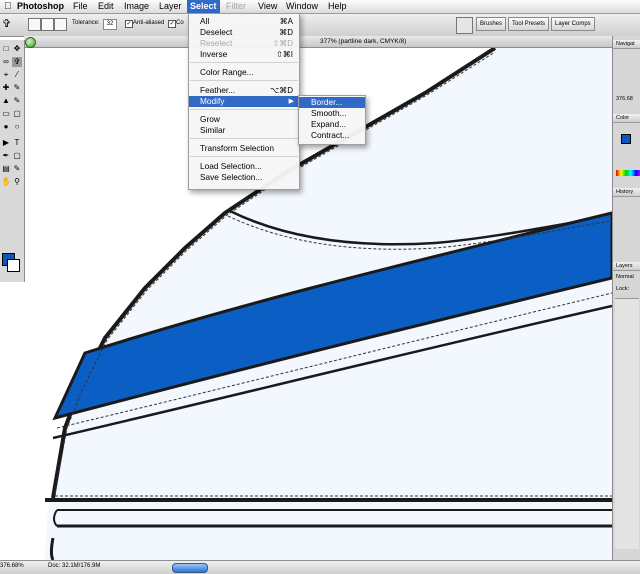 The height and width of the screenshot is (574, 640). Describe the element at coordinates (6, 169) in the screenshot. I see `notes-tool-icon: ▤` at that location.